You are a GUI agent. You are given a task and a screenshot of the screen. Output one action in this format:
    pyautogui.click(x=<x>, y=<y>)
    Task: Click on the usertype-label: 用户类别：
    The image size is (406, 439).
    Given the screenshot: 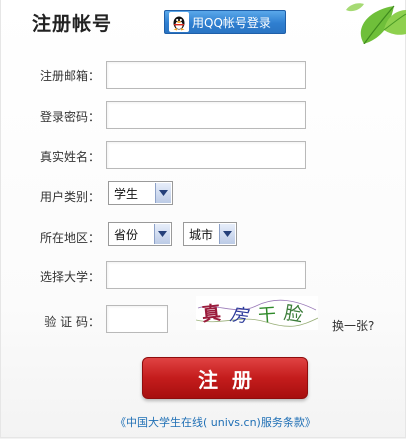 What is the action you would take?
    pyautogui.click(x=69, y=197)
    